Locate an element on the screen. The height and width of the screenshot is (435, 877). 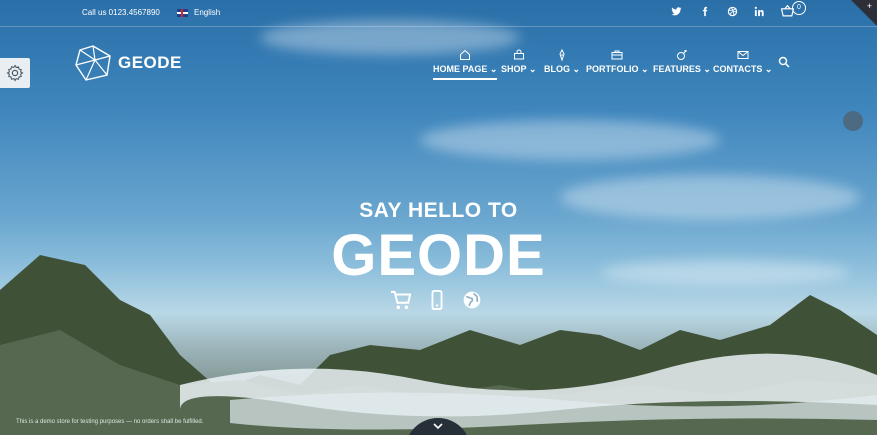
dribbble-icon is located at coordinates (732, 11).